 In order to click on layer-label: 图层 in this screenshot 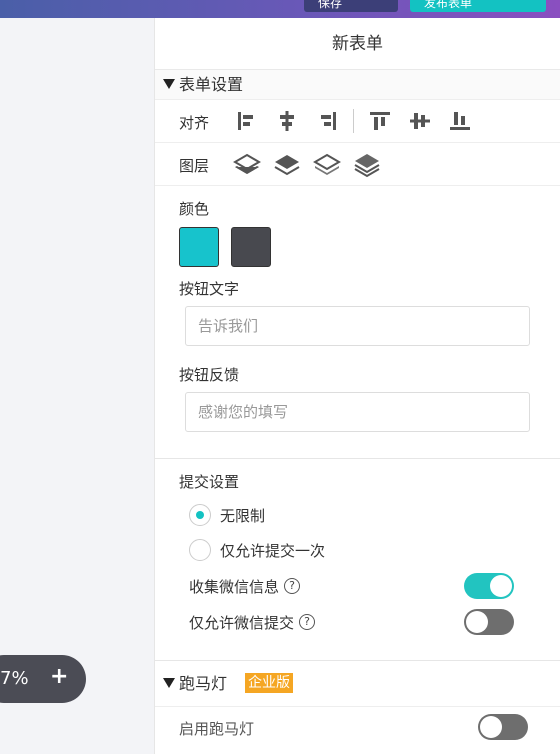, I will do `click(194, 166)`.